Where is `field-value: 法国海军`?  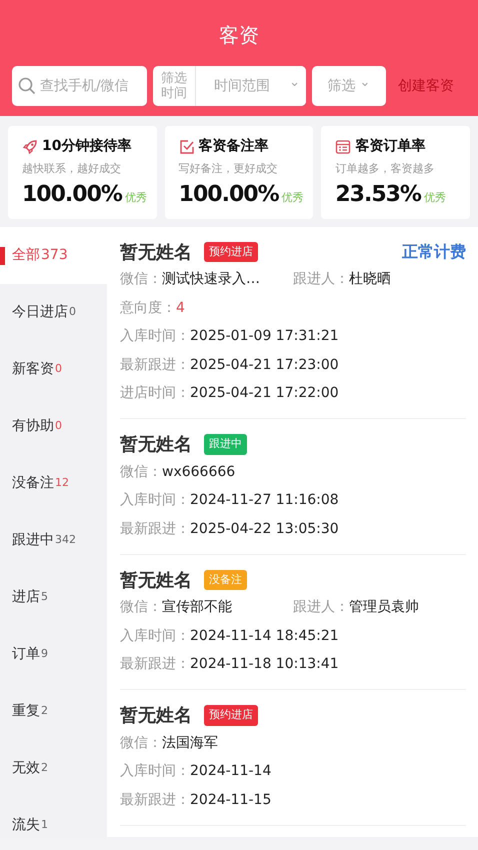
field-value: 法国海军 is located at coordinates (190, 743).